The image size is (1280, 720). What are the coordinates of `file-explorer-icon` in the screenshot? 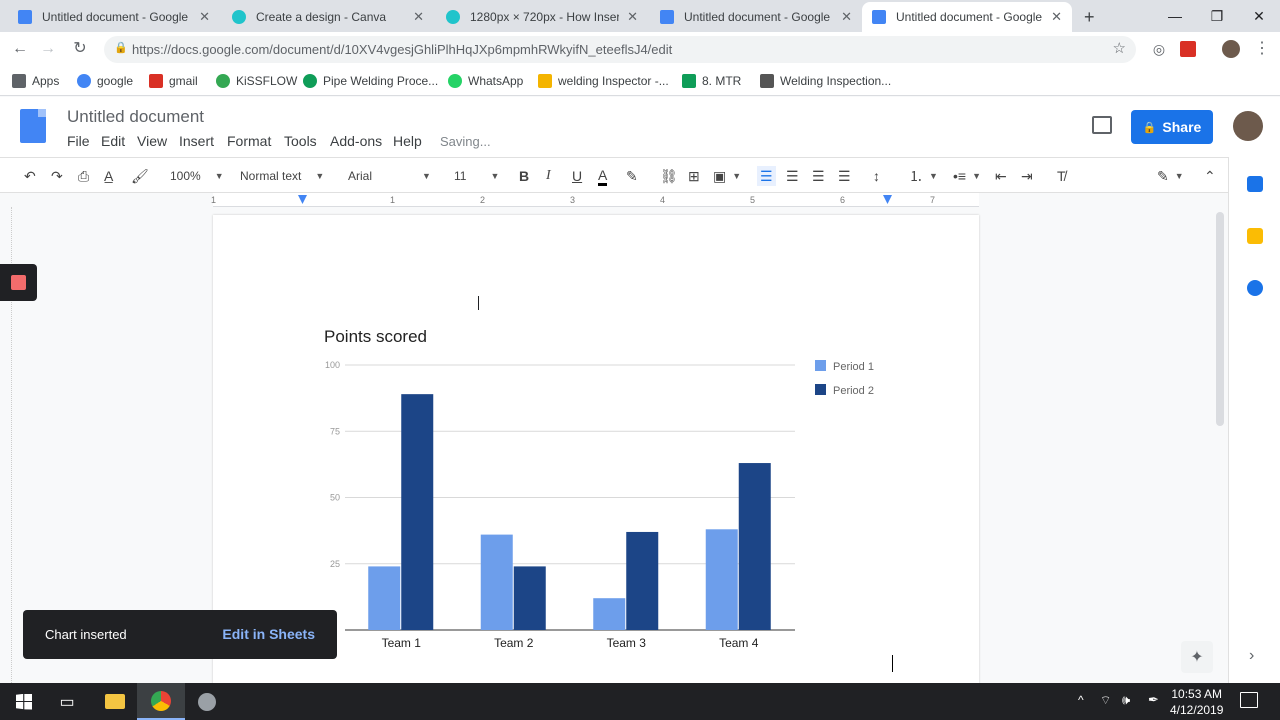 It's located at (115, 701).